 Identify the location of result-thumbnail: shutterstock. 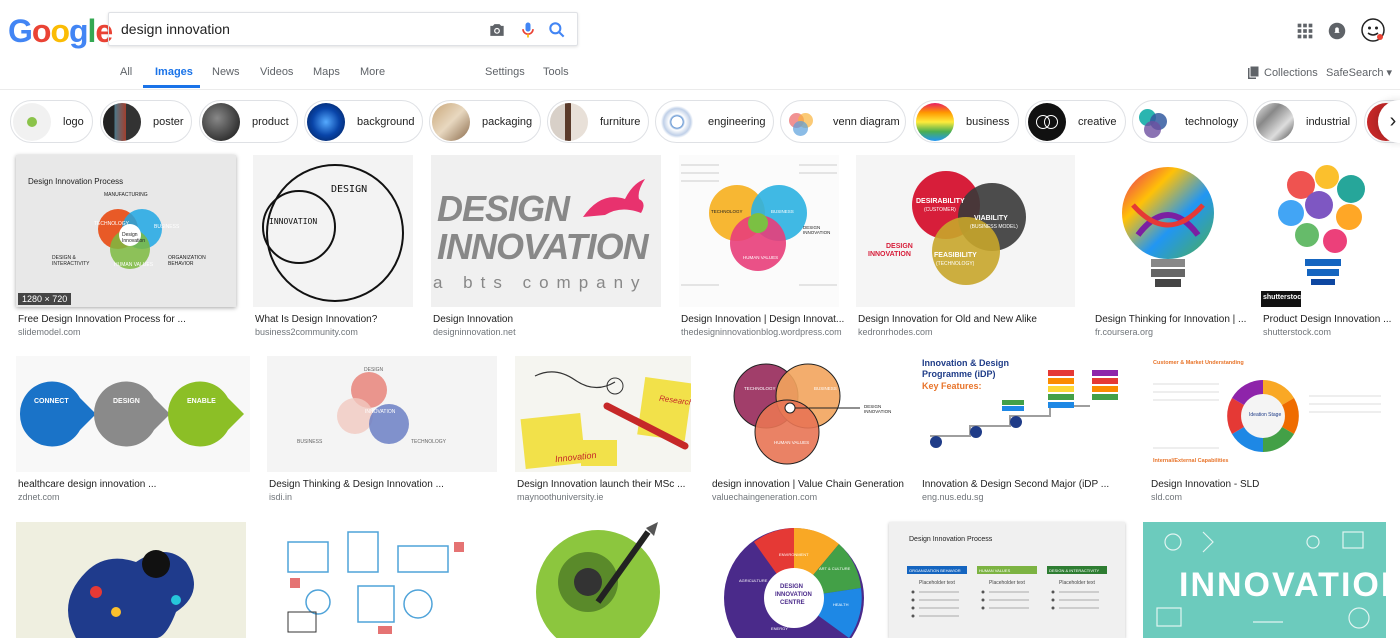
(1323, 231).